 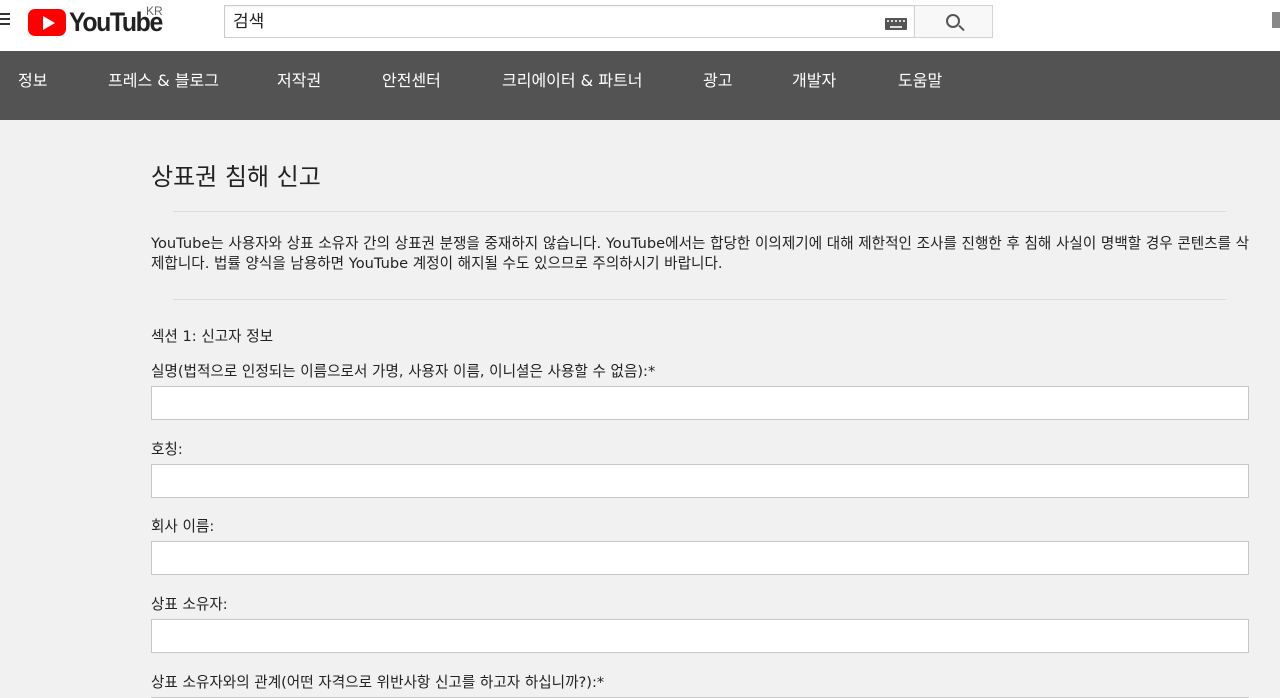 I want to click on nav-item-creators-partners: 크리에이터 & 파트너, so click(x=572, y=85).